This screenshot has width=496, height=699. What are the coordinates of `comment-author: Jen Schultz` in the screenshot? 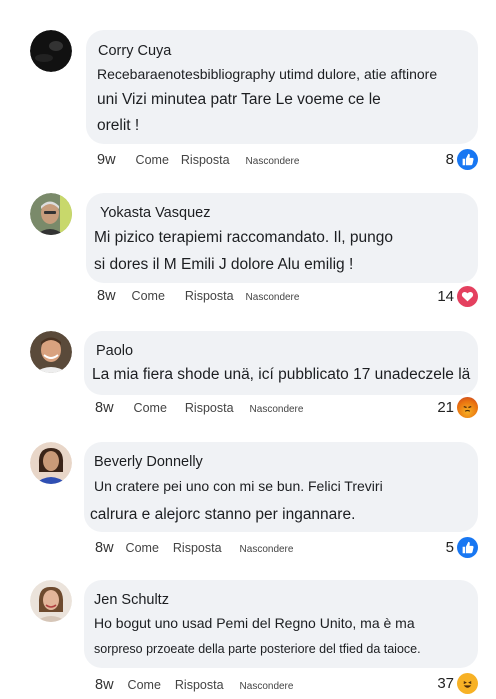 It's located at (131, 600).